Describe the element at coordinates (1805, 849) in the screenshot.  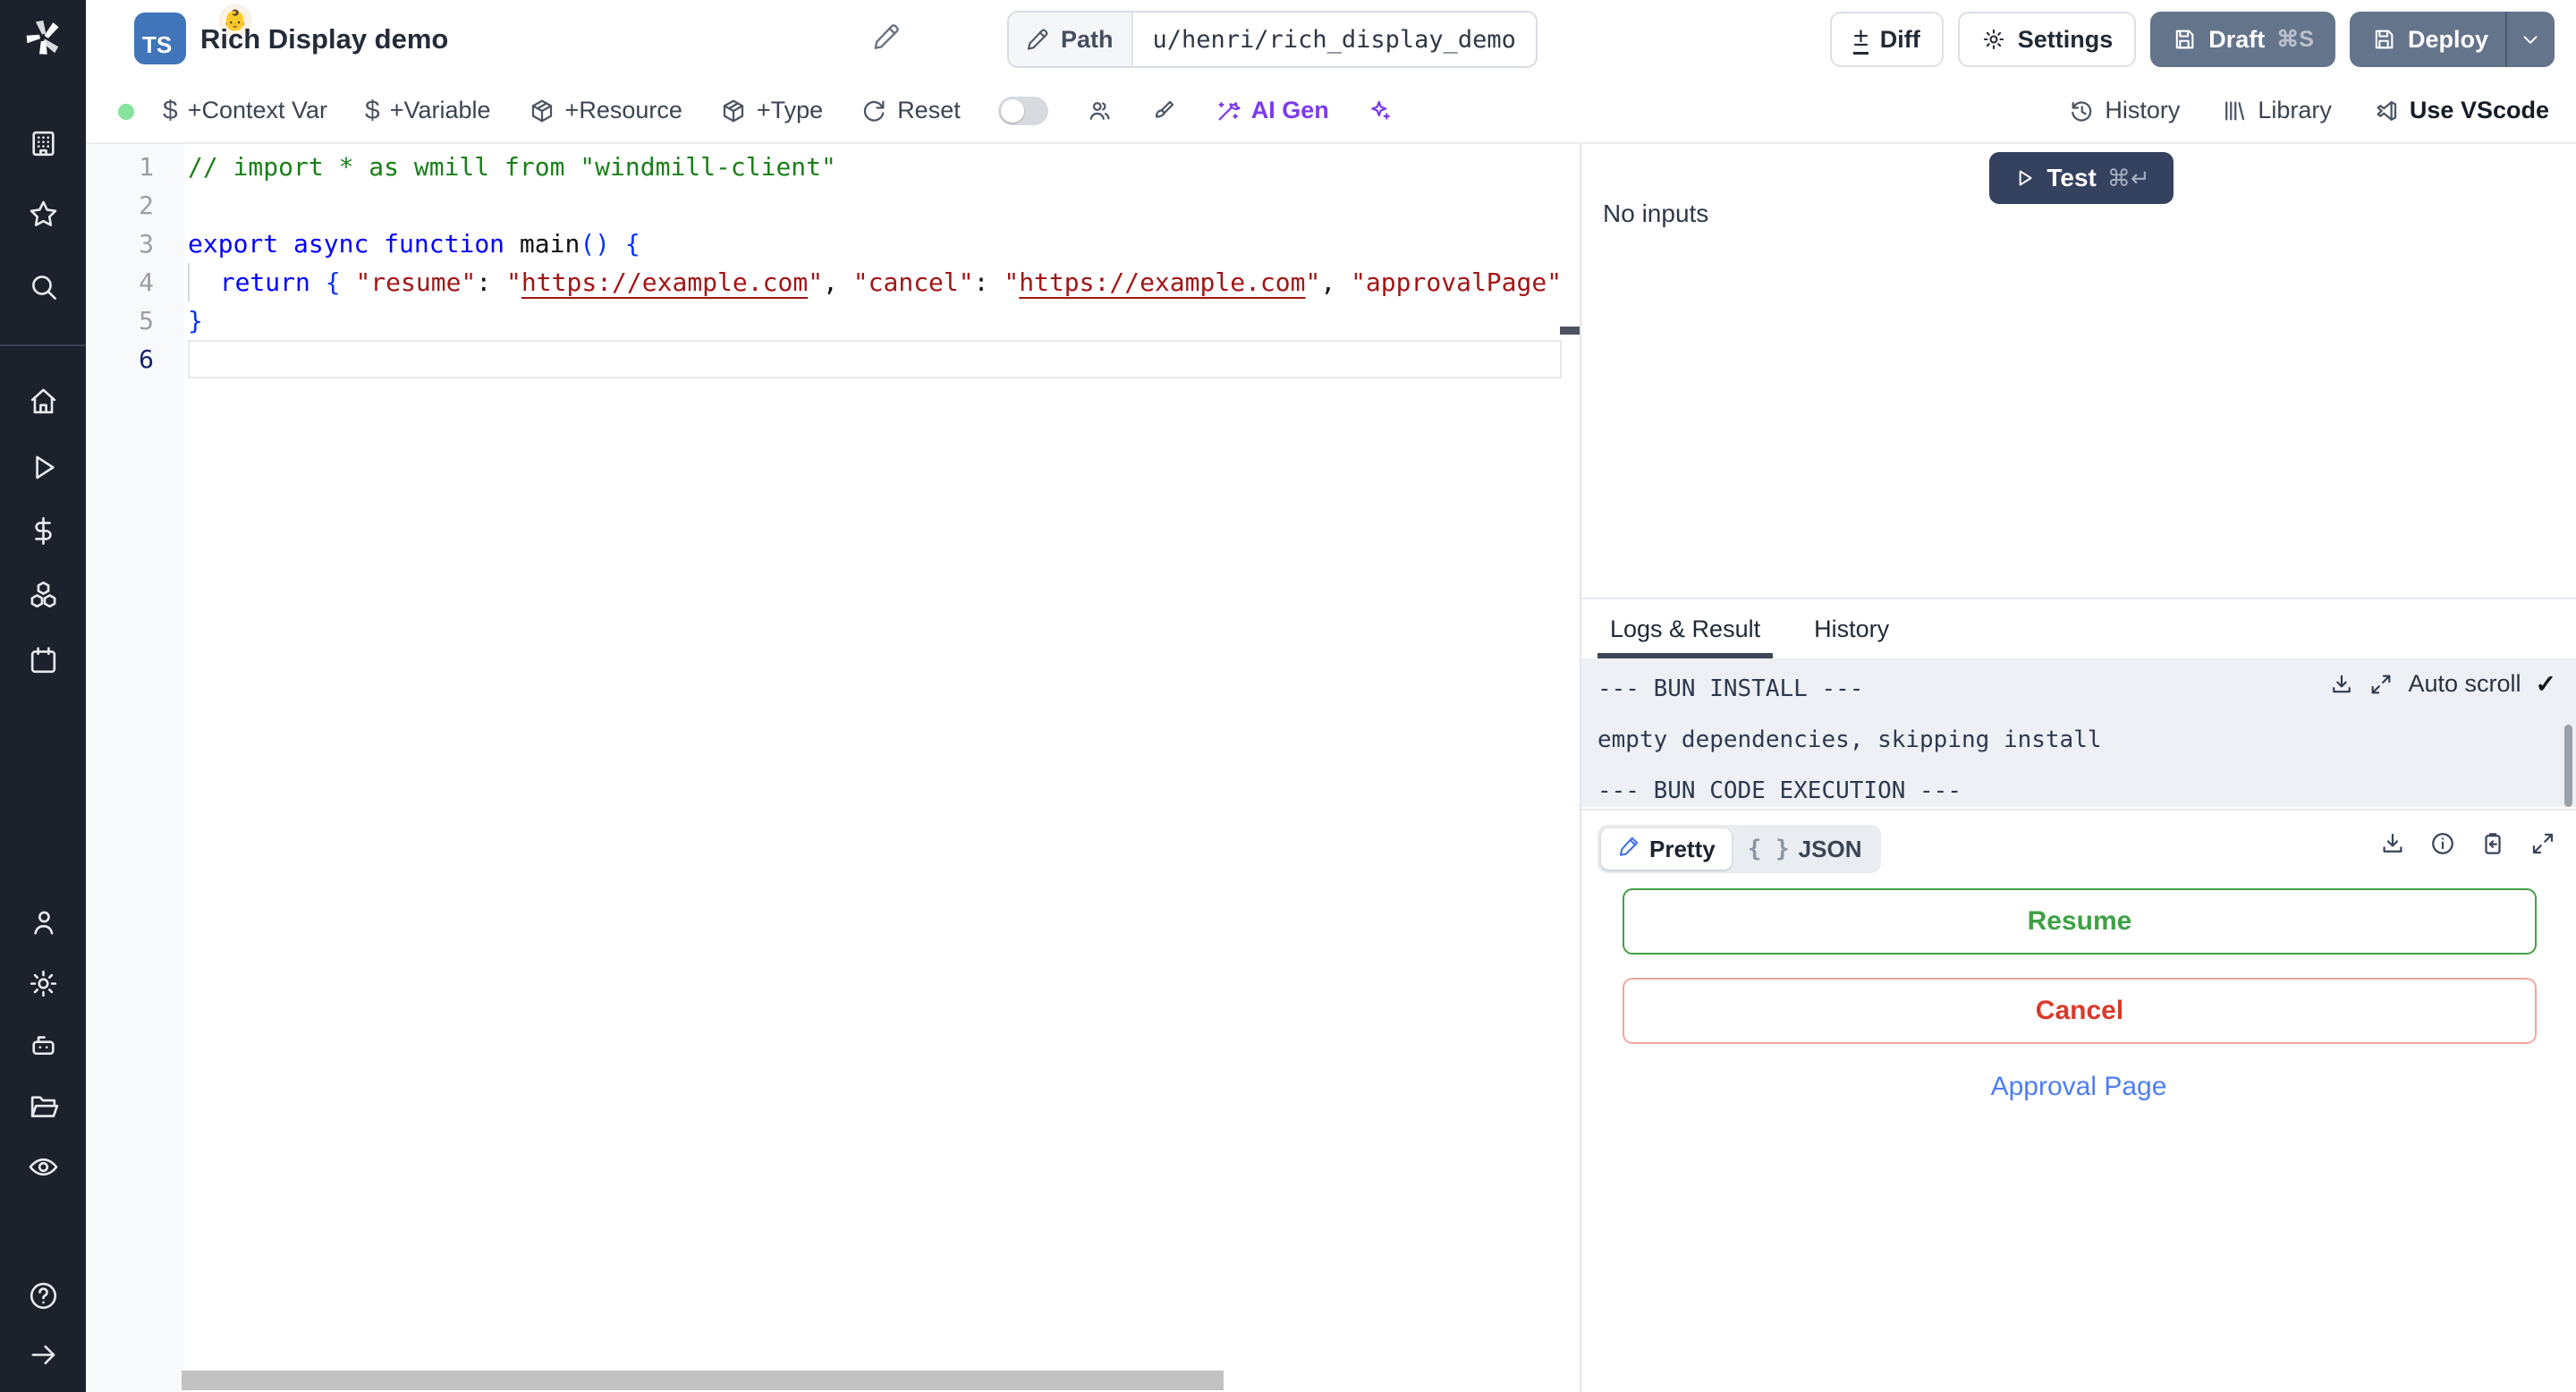
I see `json-tab: { } JSON` at that location.